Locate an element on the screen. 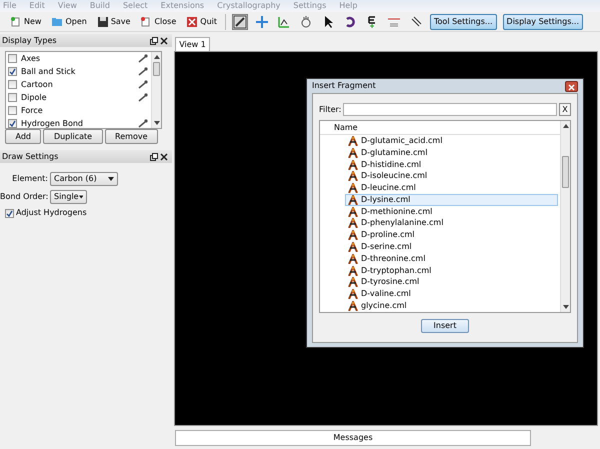  file-name: D-glutamic_acid.cml is located at coordinates (401, 140).